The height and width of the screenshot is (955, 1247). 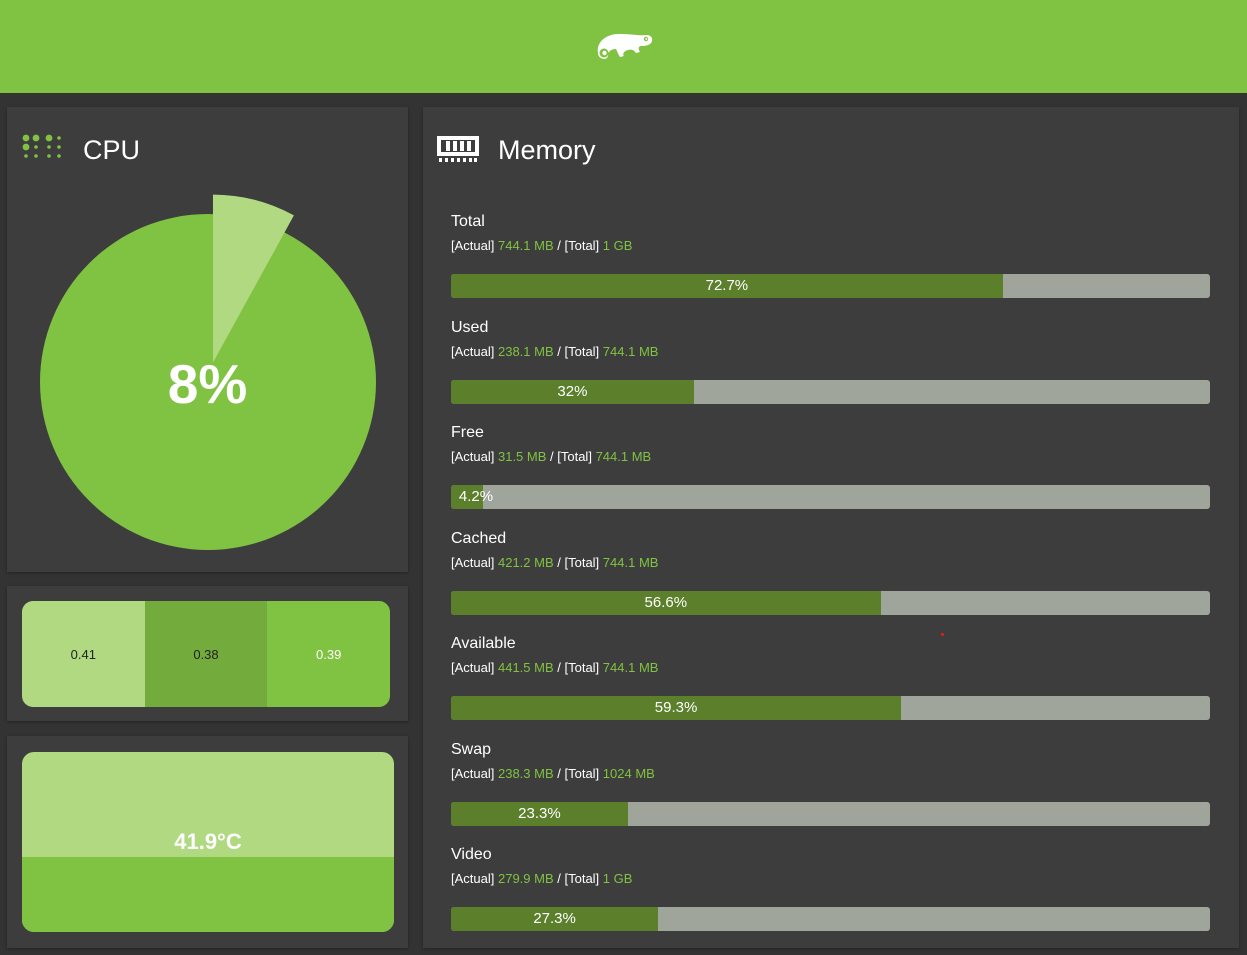 What do you see at coordinates (539, 813) in the screenshot?
I see `memory-percent-label: 23.3%` at bounding box center [539, 813].